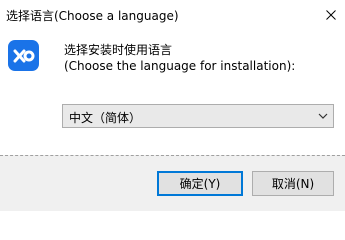 This screenshot has height=240, width=345. Describe the element at coordinates (180, 66) in the screenshot. I see `prompt-text-english: (Choose the language for installation):` at that location.